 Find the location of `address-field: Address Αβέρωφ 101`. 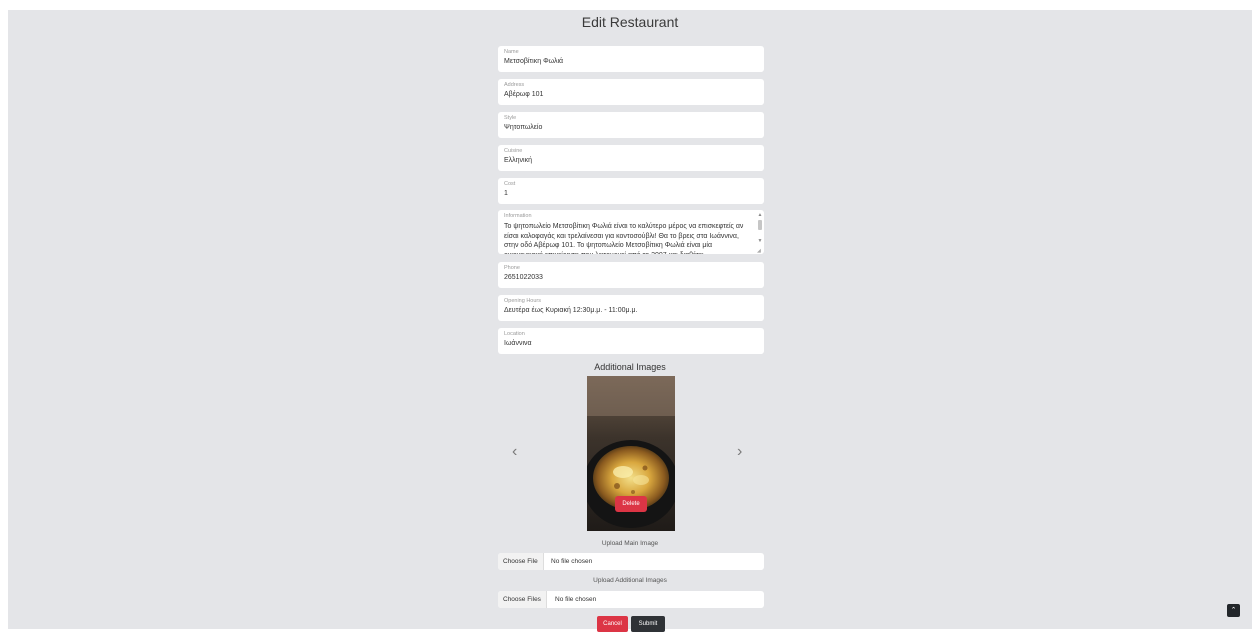

address-field: Address Αβέρωφ 101 is located at coordinates (631, 92).